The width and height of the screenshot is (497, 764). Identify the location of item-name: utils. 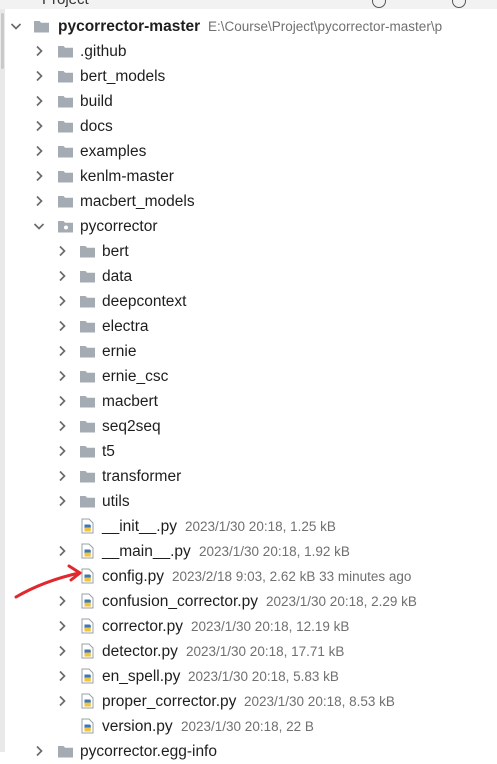
(116, 501).